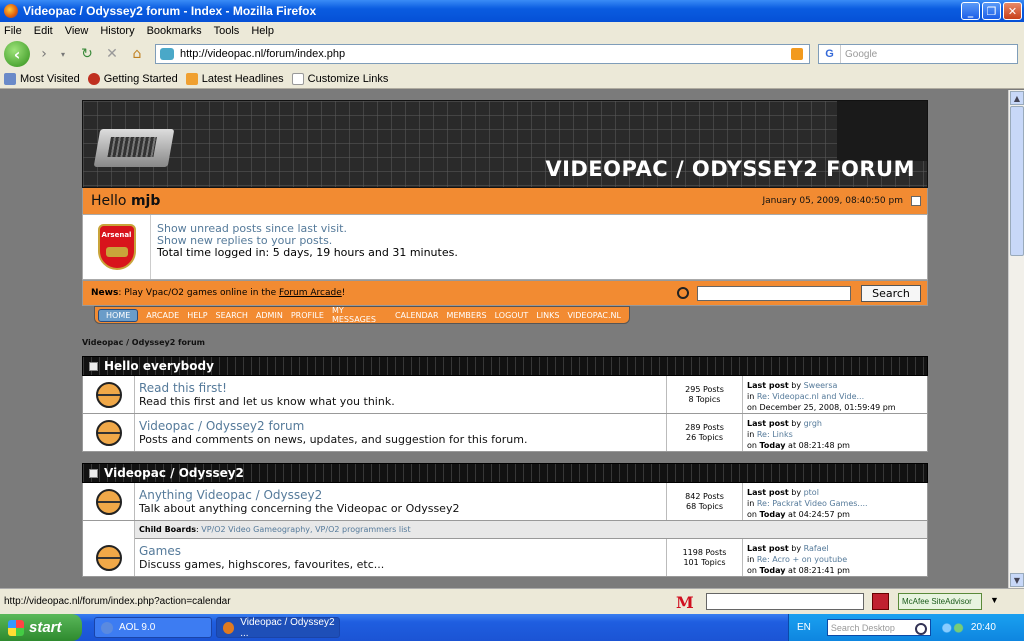 The height and width of the screenshot is (641, 1024). I want to click on tray-icons, so click(951, 627).